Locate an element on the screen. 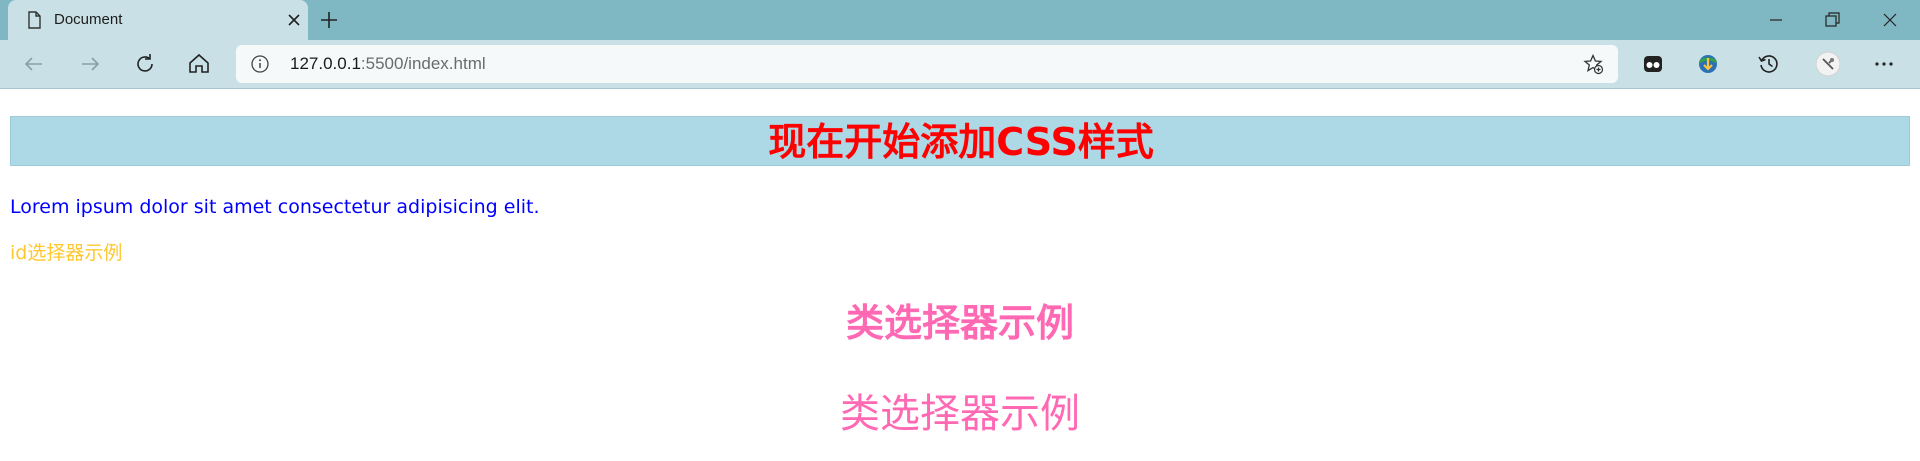  tab-document: Document is located at coordinates (158, 20).